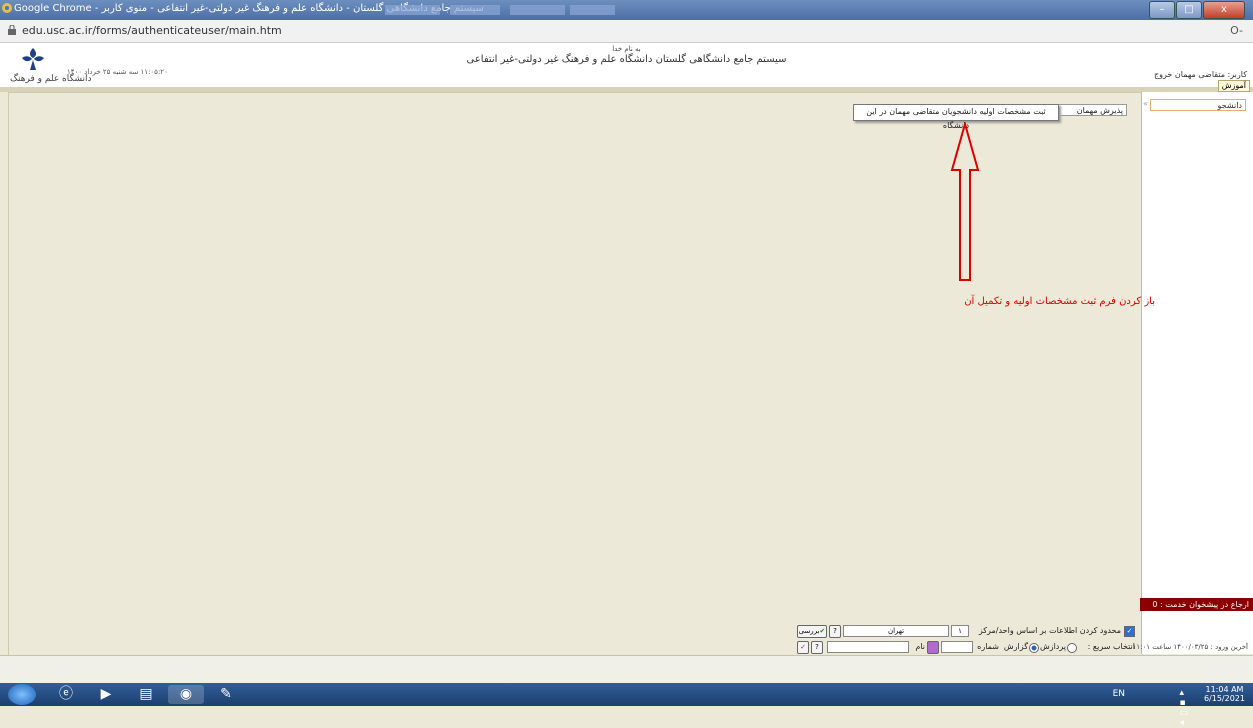 This screenshot has width=1253, height=728. Describe the element at coordinates (1200, 74) in the screenshot. I see `user-info: کاربر: متقاضی مهمان خروج` at that location.